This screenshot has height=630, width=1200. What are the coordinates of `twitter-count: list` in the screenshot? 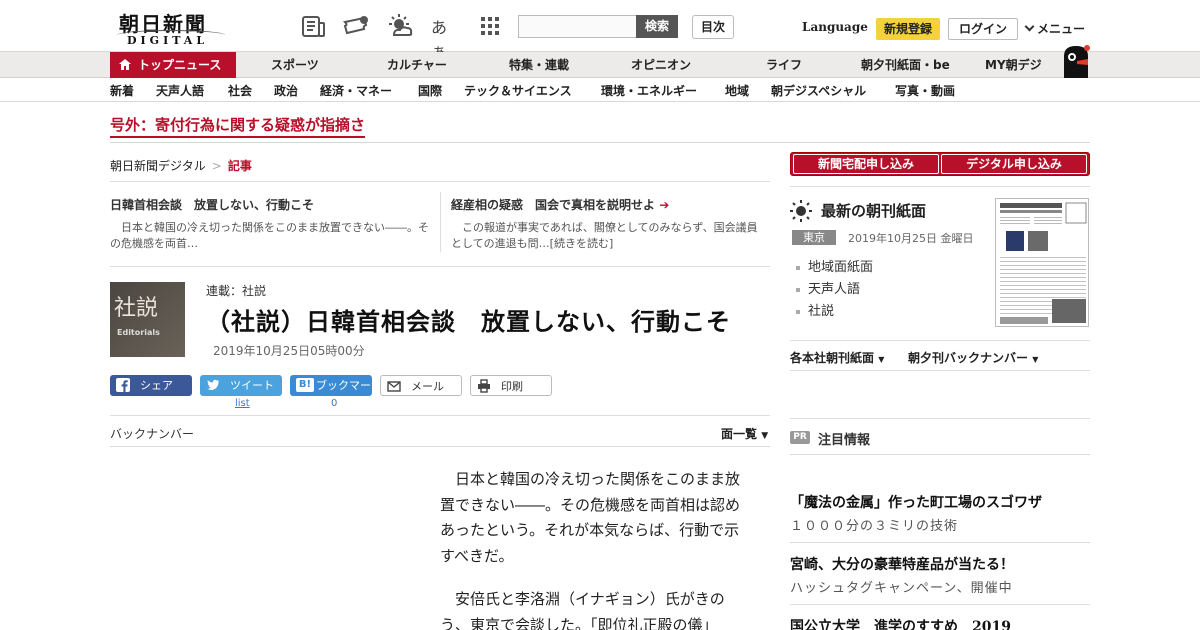 It's located at (242, 403).